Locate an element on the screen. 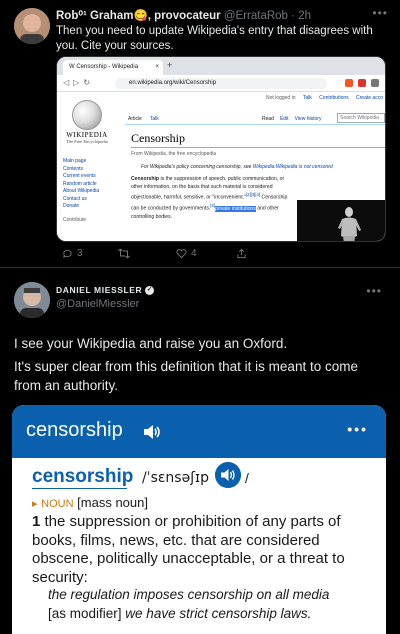  verified-badge-icon: ✓ is located at coordinates (150, 290).